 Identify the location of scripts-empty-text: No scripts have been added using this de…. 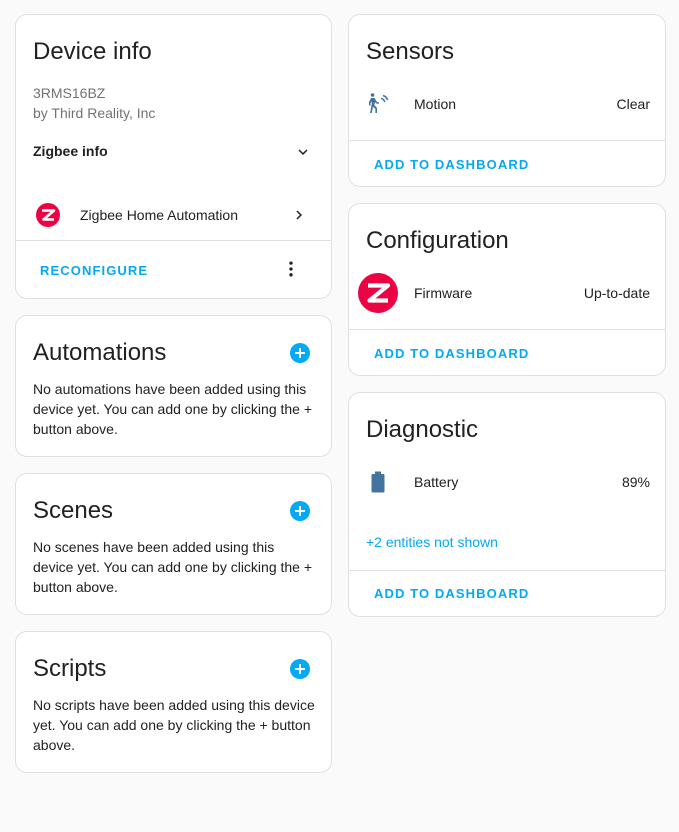
(174, 725).